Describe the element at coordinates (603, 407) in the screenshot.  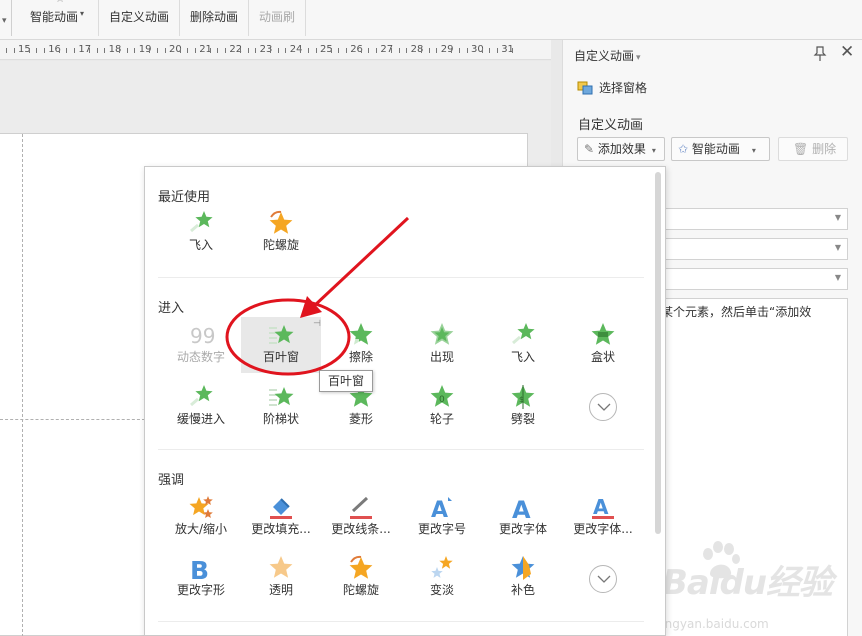
I see `more-entrance-button` at that location.